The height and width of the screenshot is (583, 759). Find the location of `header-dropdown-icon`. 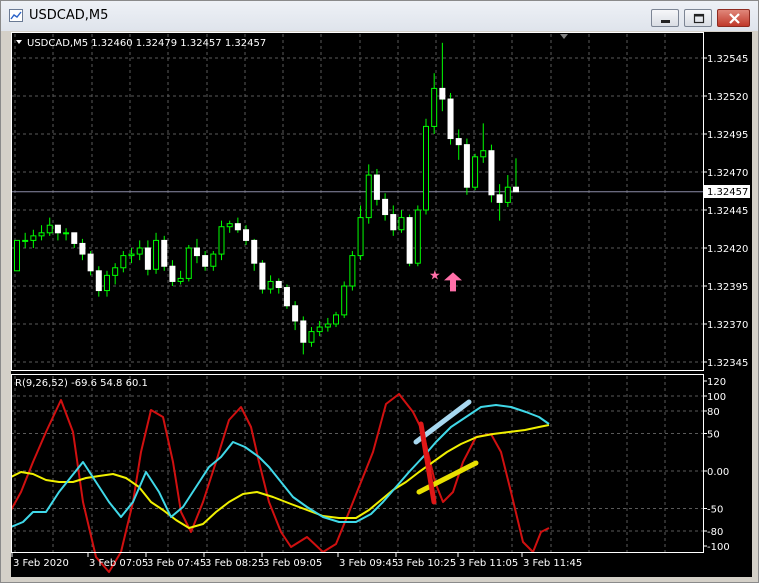

header-dropdown-icon is located at coordinates (19, 42).